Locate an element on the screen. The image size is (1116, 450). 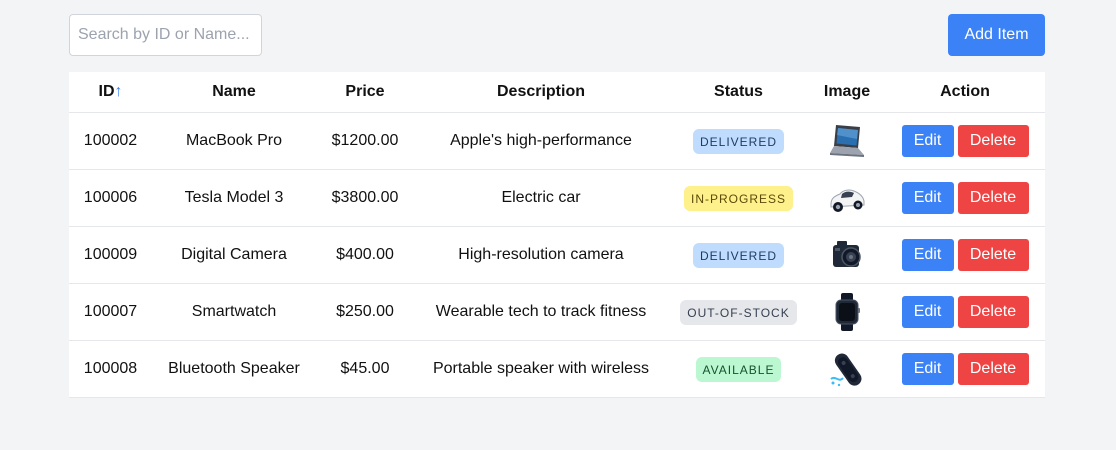
cell-name: Tesla Model 3 is located at coordinates (234, 198).